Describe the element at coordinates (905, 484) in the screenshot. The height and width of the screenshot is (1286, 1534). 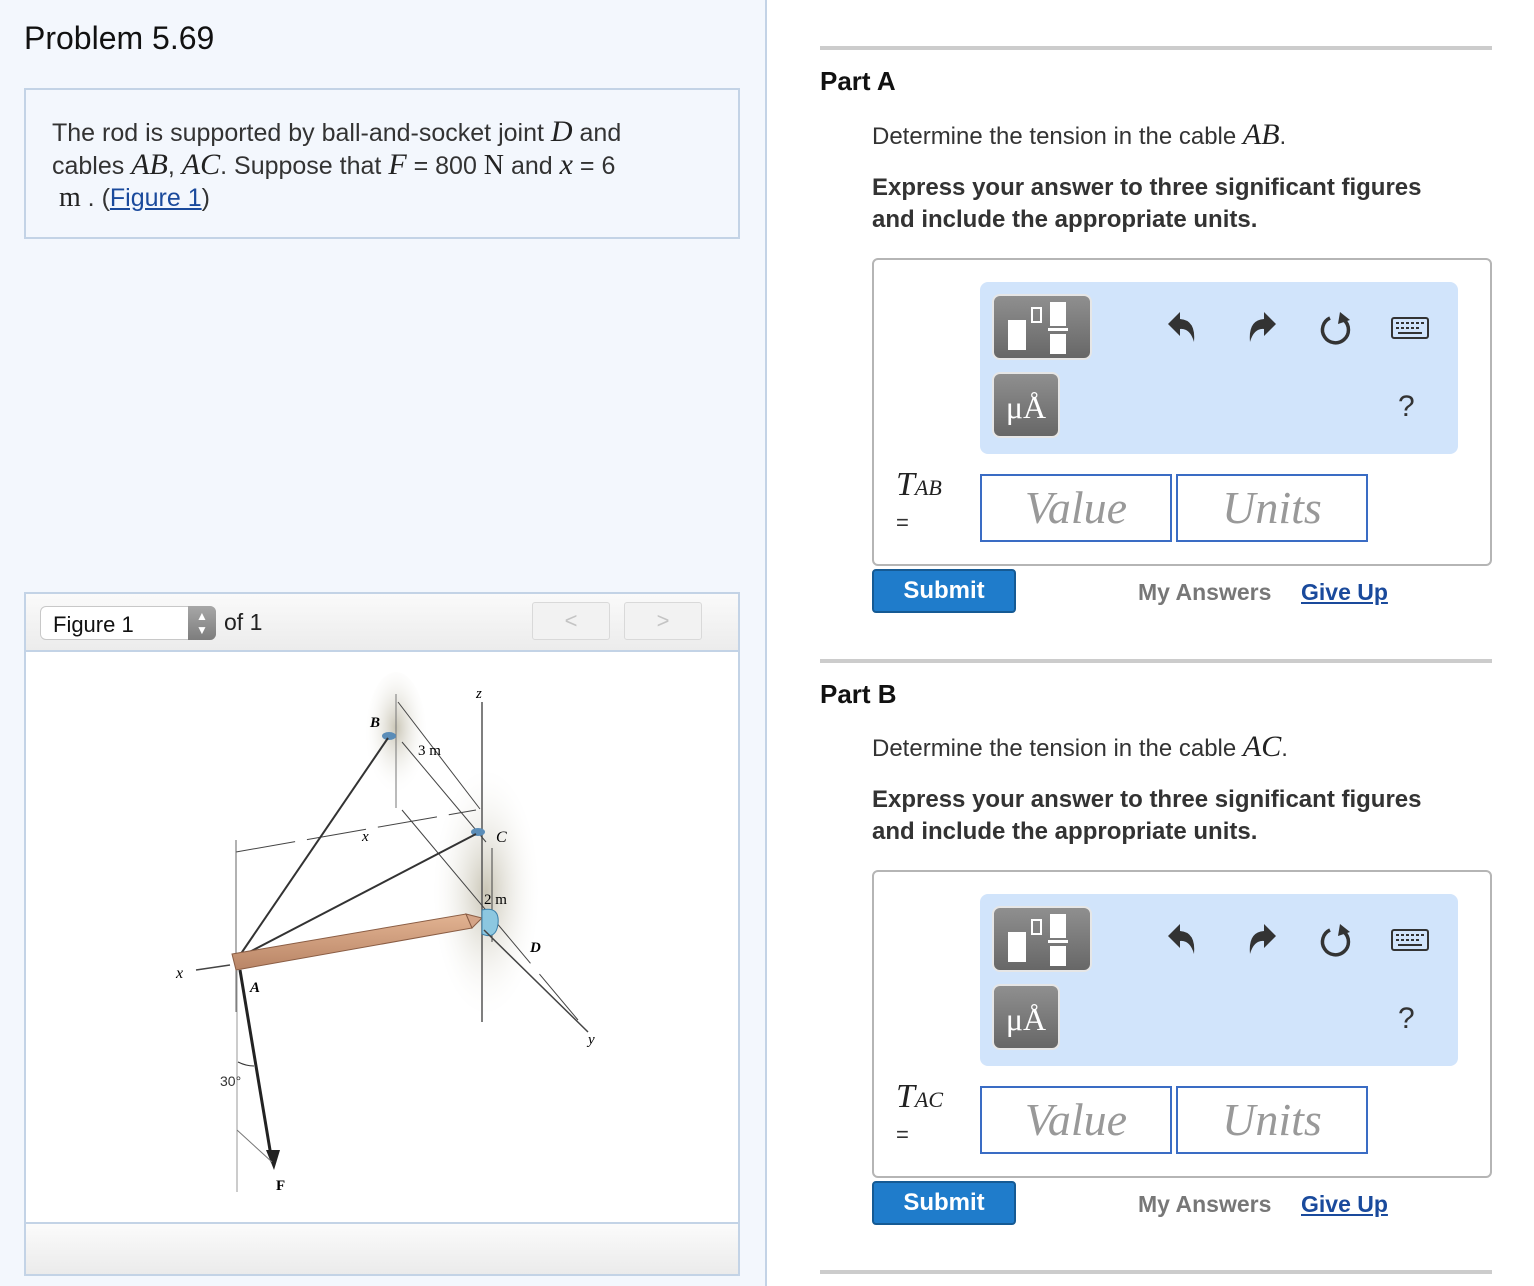
I see `variable-symbol: T` at that location.